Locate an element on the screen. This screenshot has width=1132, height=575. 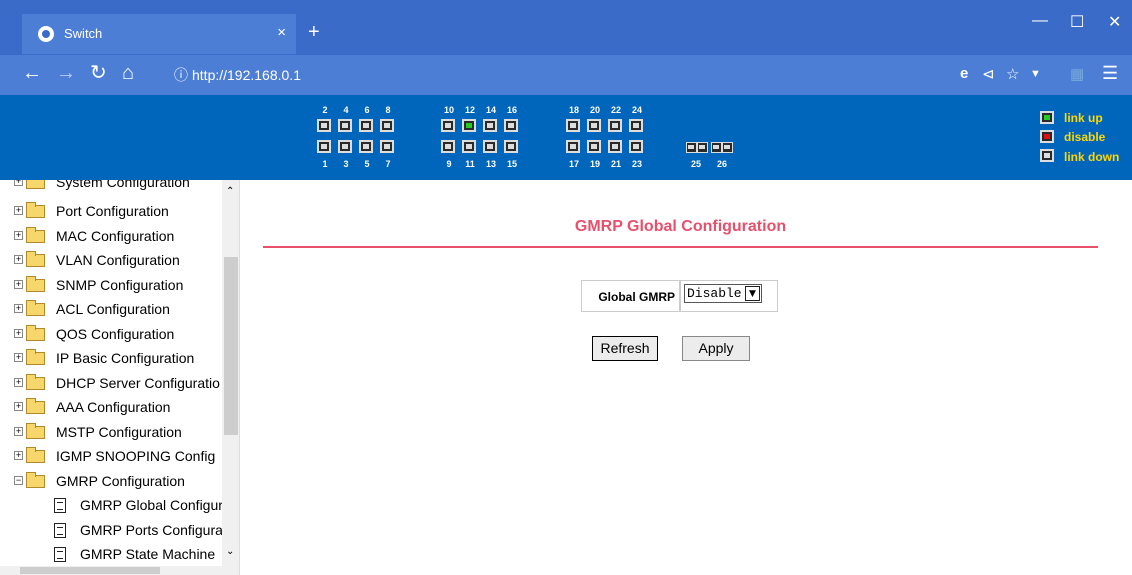
port-7-icon is located at coordinates (387, 146).